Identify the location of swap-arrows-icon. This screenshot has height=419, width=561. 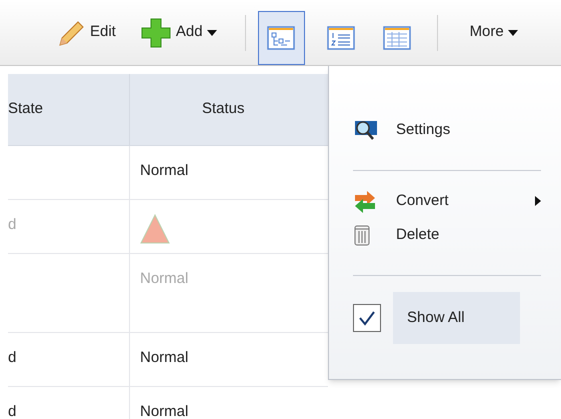
(365, 201).